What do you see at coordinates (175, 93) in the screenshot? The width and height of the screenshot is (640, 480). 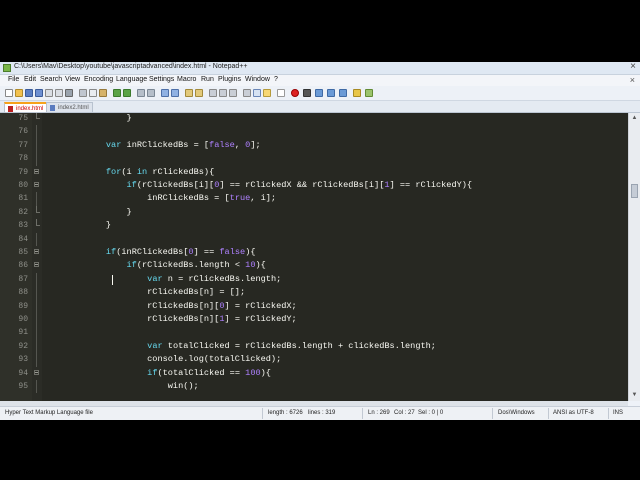 I see `zoom-out-icon` at bounding box center [175, 93].